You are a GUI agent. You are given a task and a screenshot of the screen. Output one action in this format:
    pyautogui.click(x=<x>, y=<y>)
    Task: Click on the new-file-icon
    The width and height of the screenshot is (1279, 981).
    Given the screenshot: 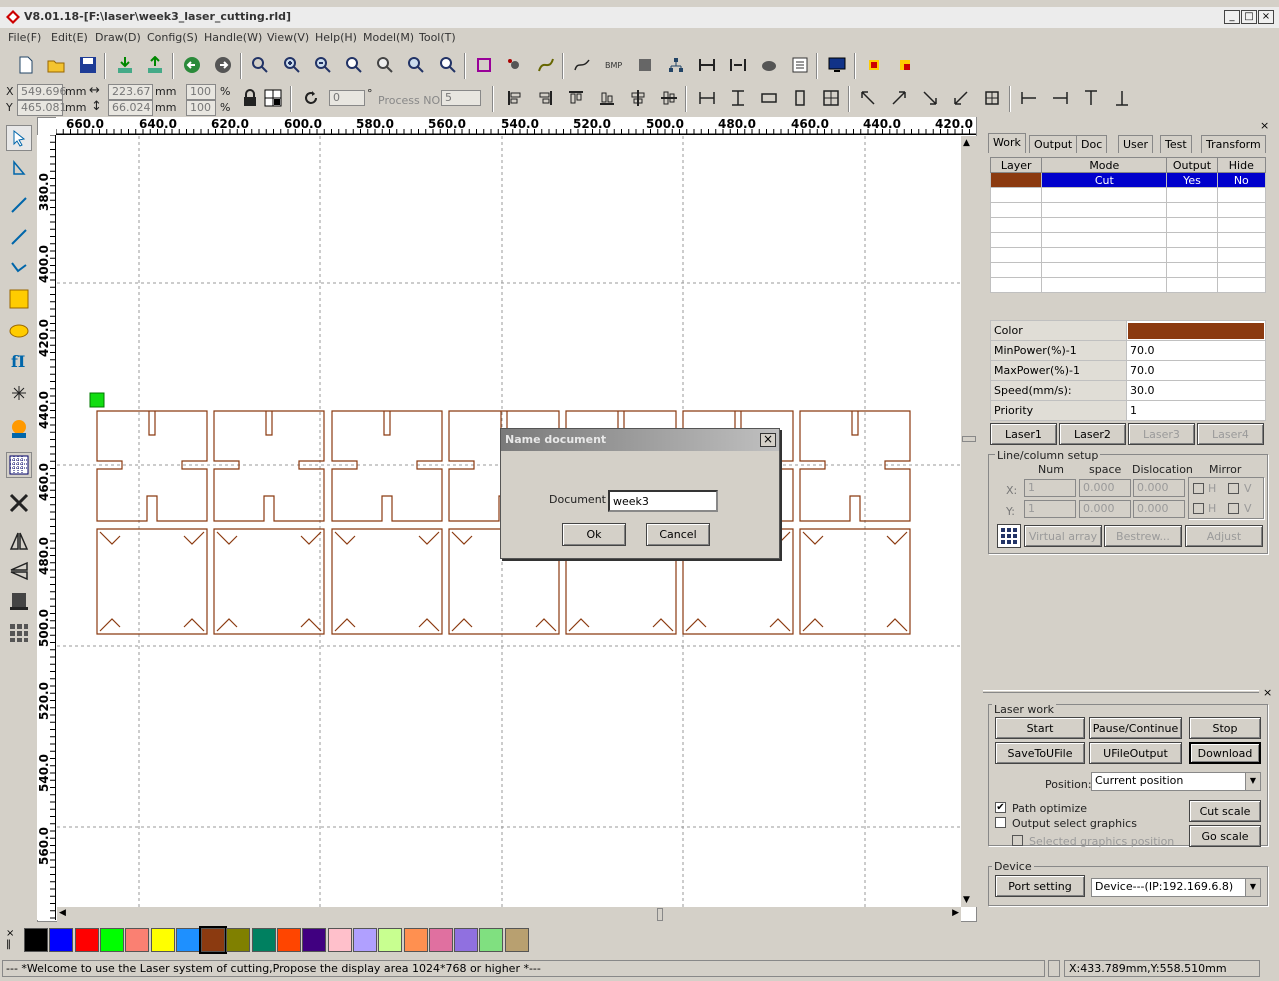 What is the action you would take?
    pyautogui.click(x=26, y=65)
    